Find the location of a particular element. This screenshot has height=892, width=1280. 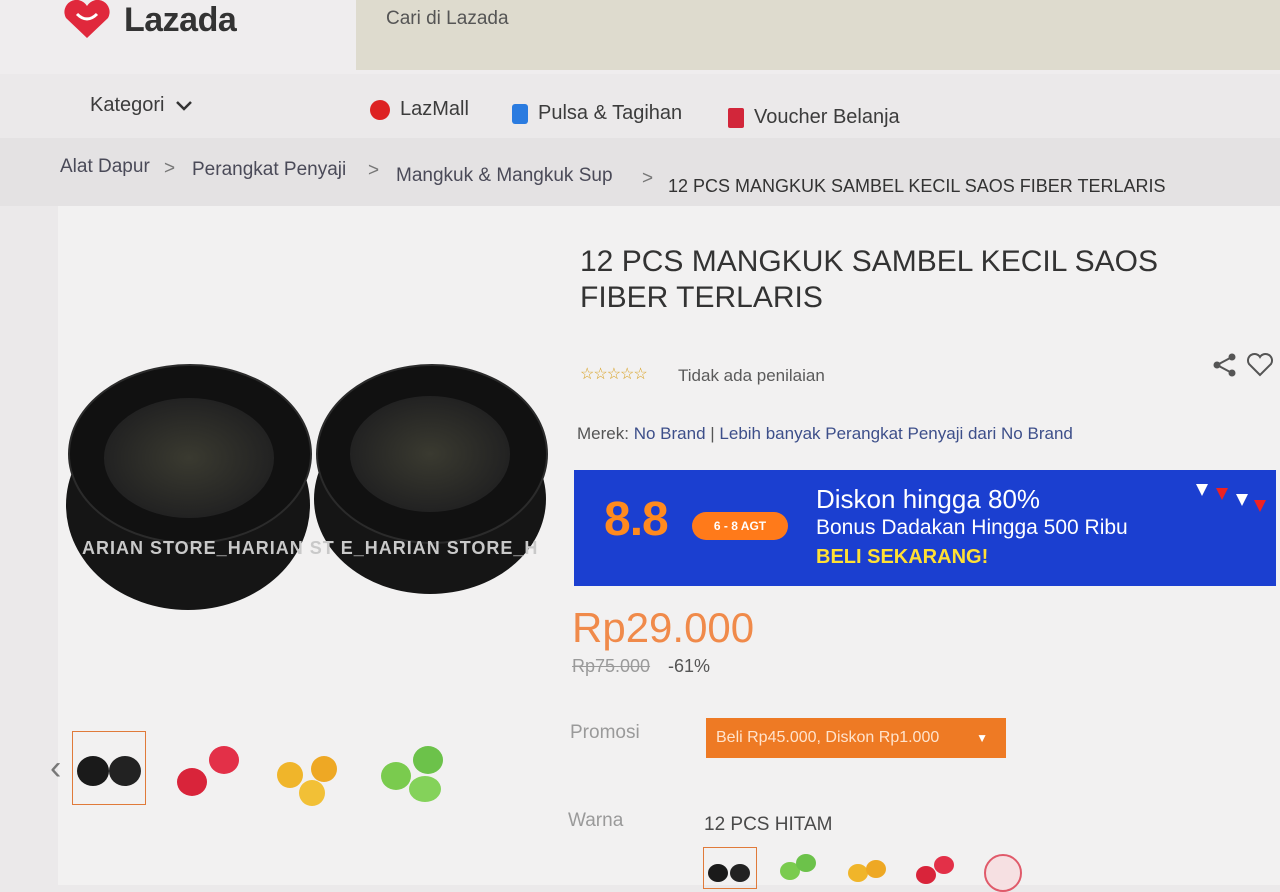

rating-stars: ☆☆☆☆☆ is located at coordinates (614, 374).